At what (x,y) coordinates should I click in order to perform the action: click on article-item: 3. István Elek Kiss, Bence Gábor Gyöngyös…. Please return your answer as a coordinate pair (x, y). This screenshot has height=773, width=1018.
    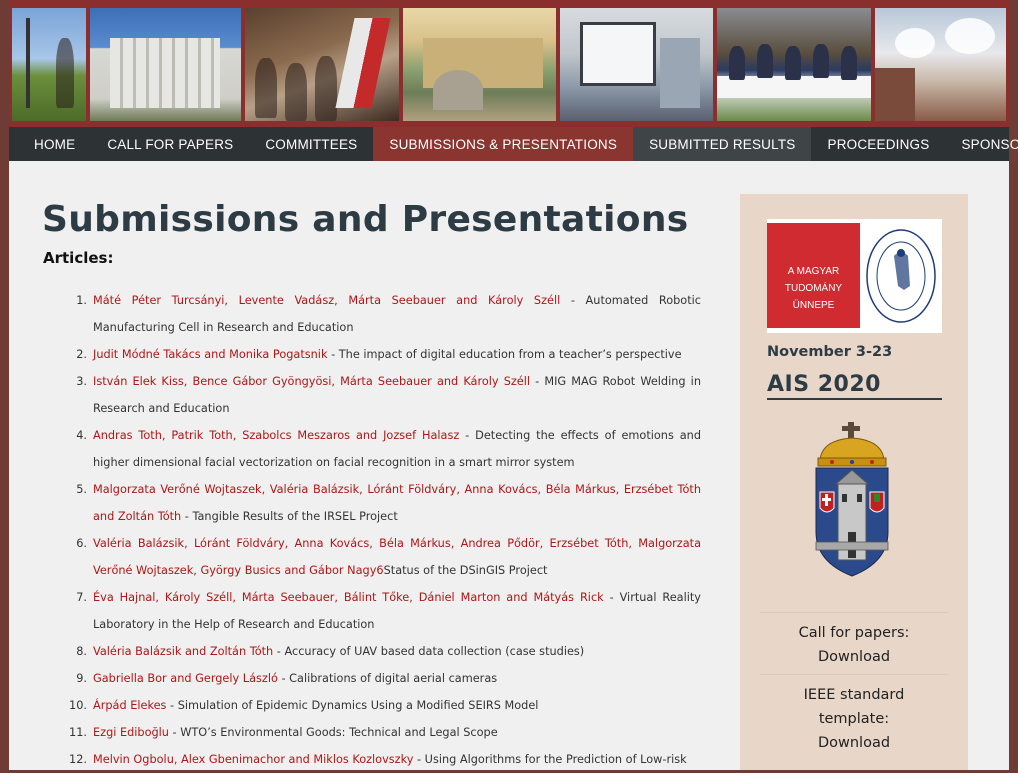
    Looking at the image, I should click on (388, 395).